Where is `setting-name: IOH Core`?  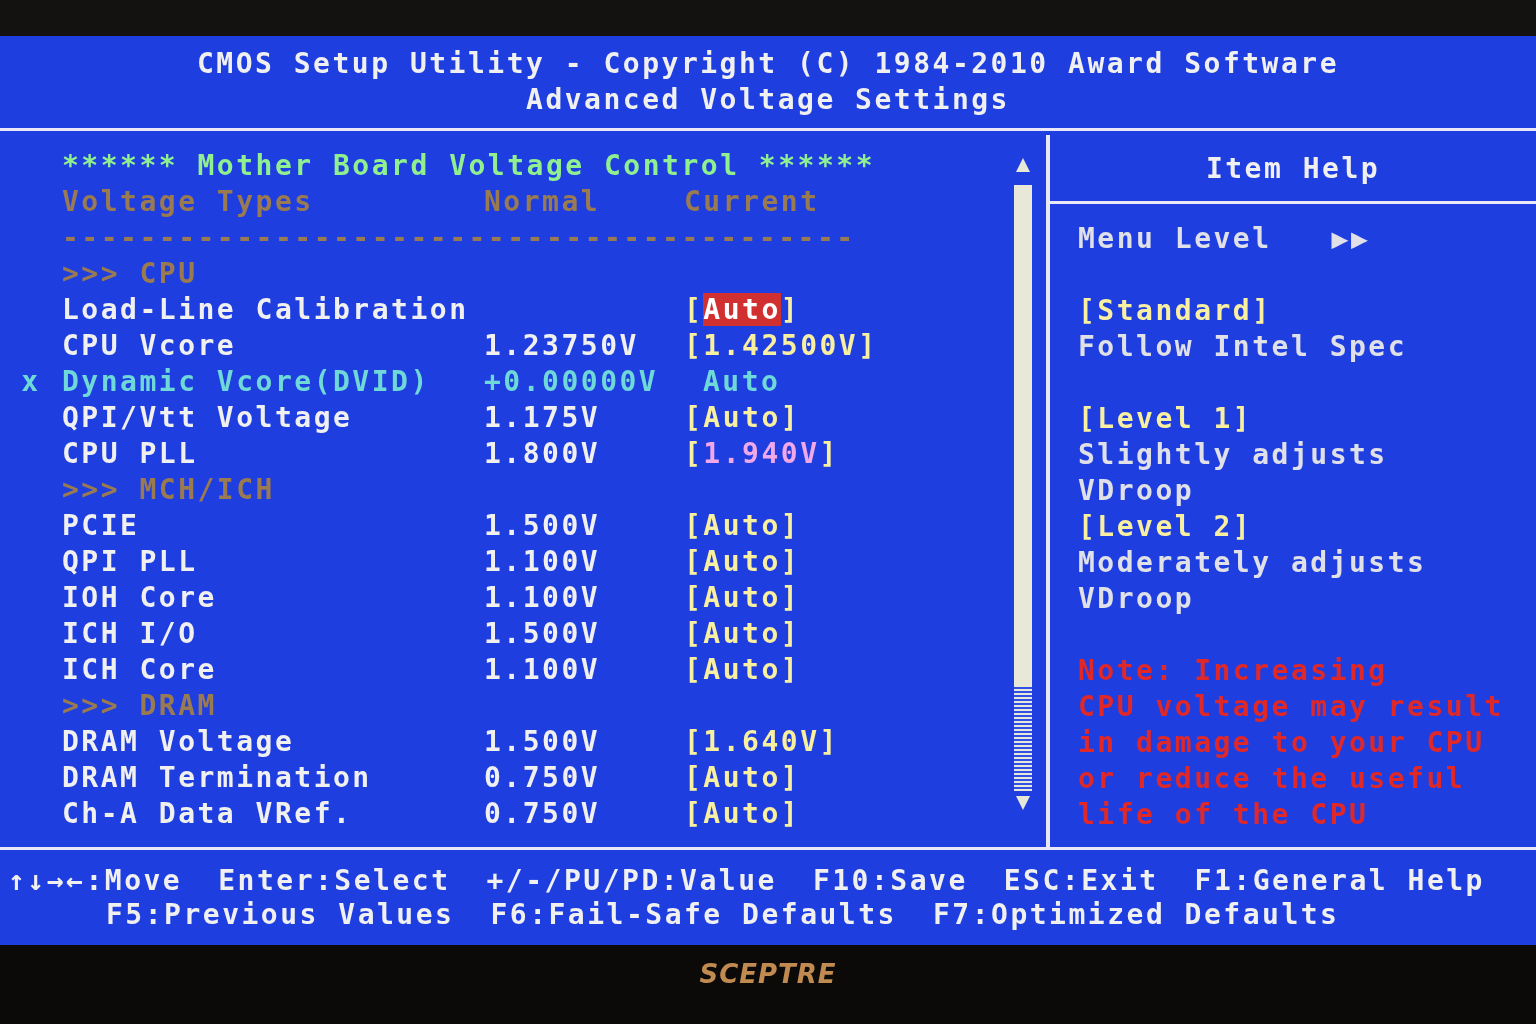
setting-name: IOH Core is located at coordinates (140, 597).